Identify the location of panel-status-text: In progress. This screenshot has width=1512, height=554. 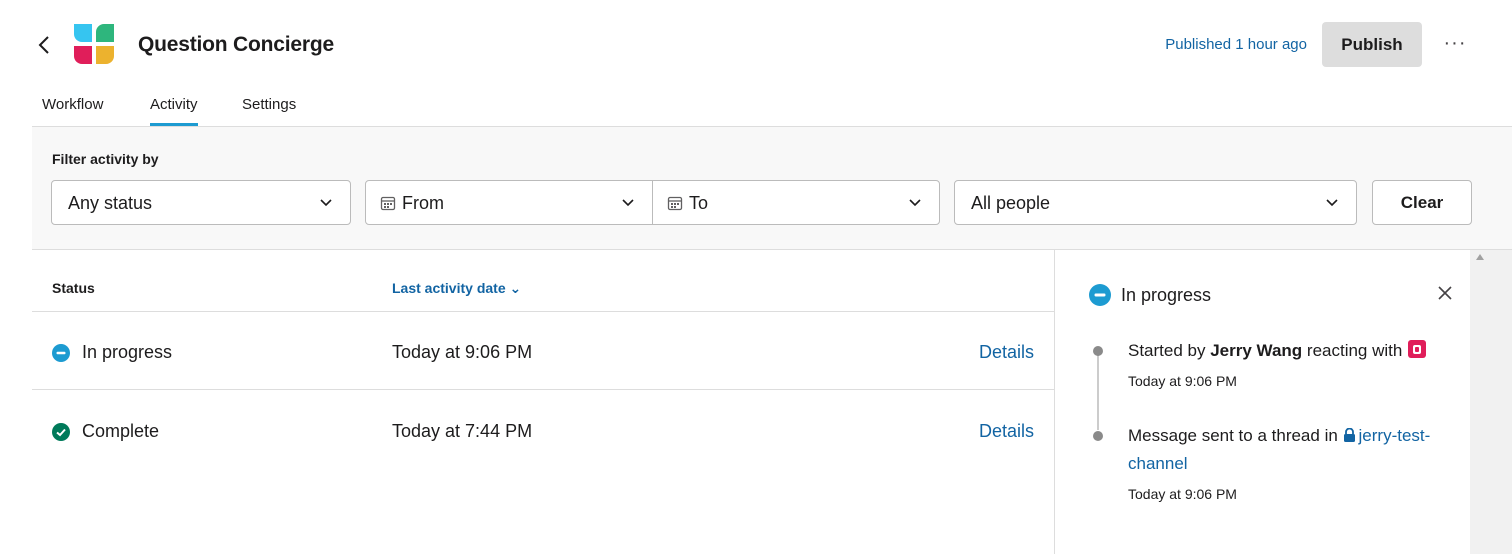
(1166, 294).